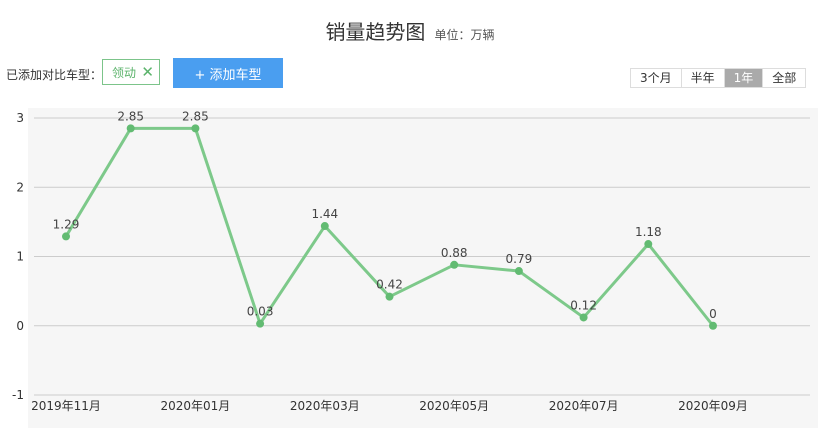 This screenshot has height=430, width=820. I want to click on data-label: 0, so click(713, 314).